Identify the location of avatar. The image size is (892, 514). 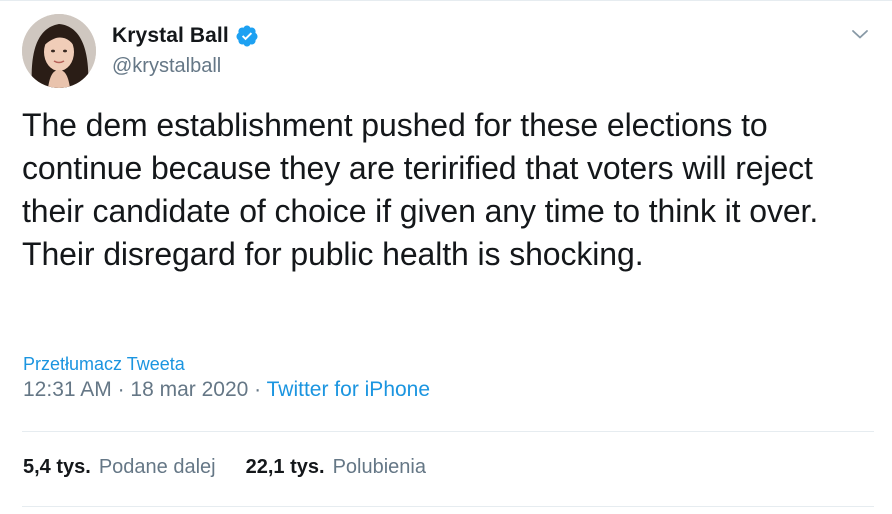
(59, 51).